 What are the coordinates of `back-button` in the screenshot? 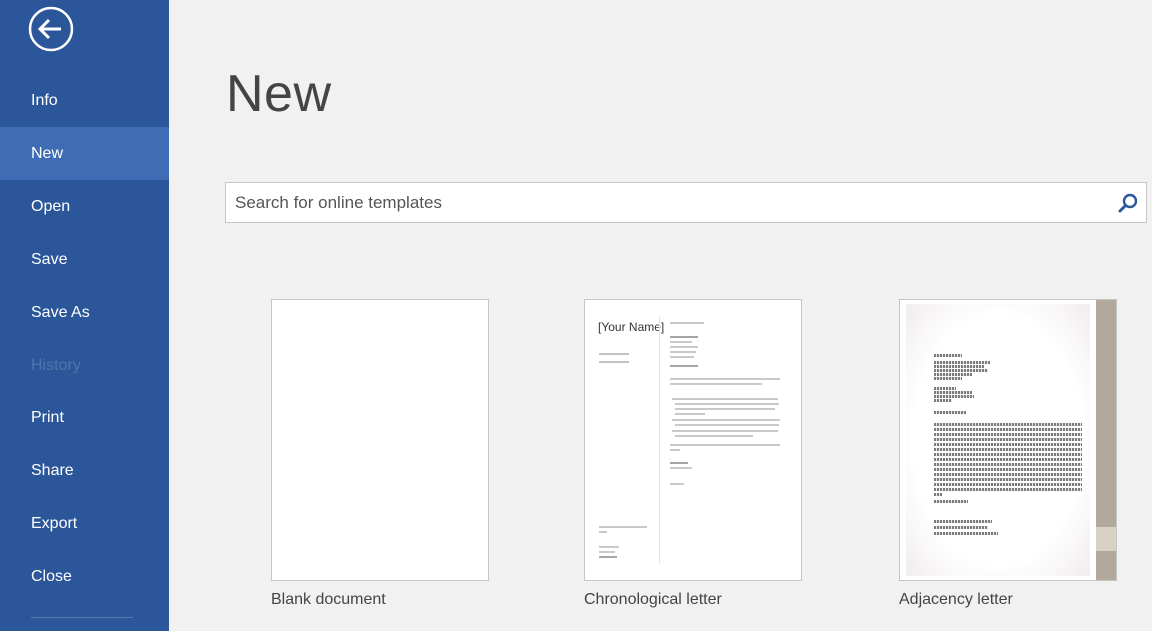 It's located at (51, 29).